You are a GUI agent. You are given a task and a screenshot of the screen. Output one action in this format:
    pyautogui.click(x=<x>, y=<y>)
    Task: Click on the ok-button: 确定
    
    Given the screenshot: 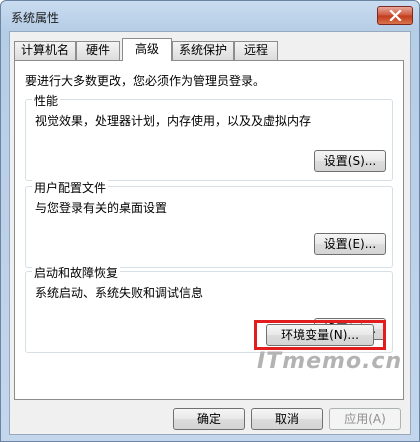 What is the action you would take?
    pyautogui.click(x=209, y=419)
    